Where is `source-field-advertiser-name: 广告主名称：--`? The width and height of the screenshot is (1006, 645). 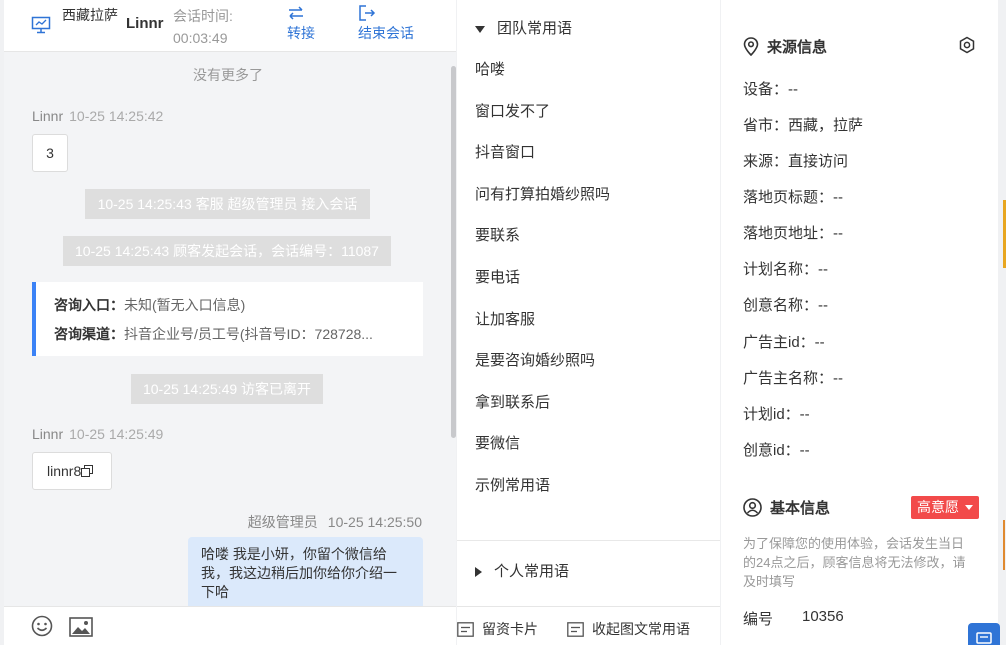 source-field-advertiser-name: 广告主名称：-- is located at coordinates (793, 378).